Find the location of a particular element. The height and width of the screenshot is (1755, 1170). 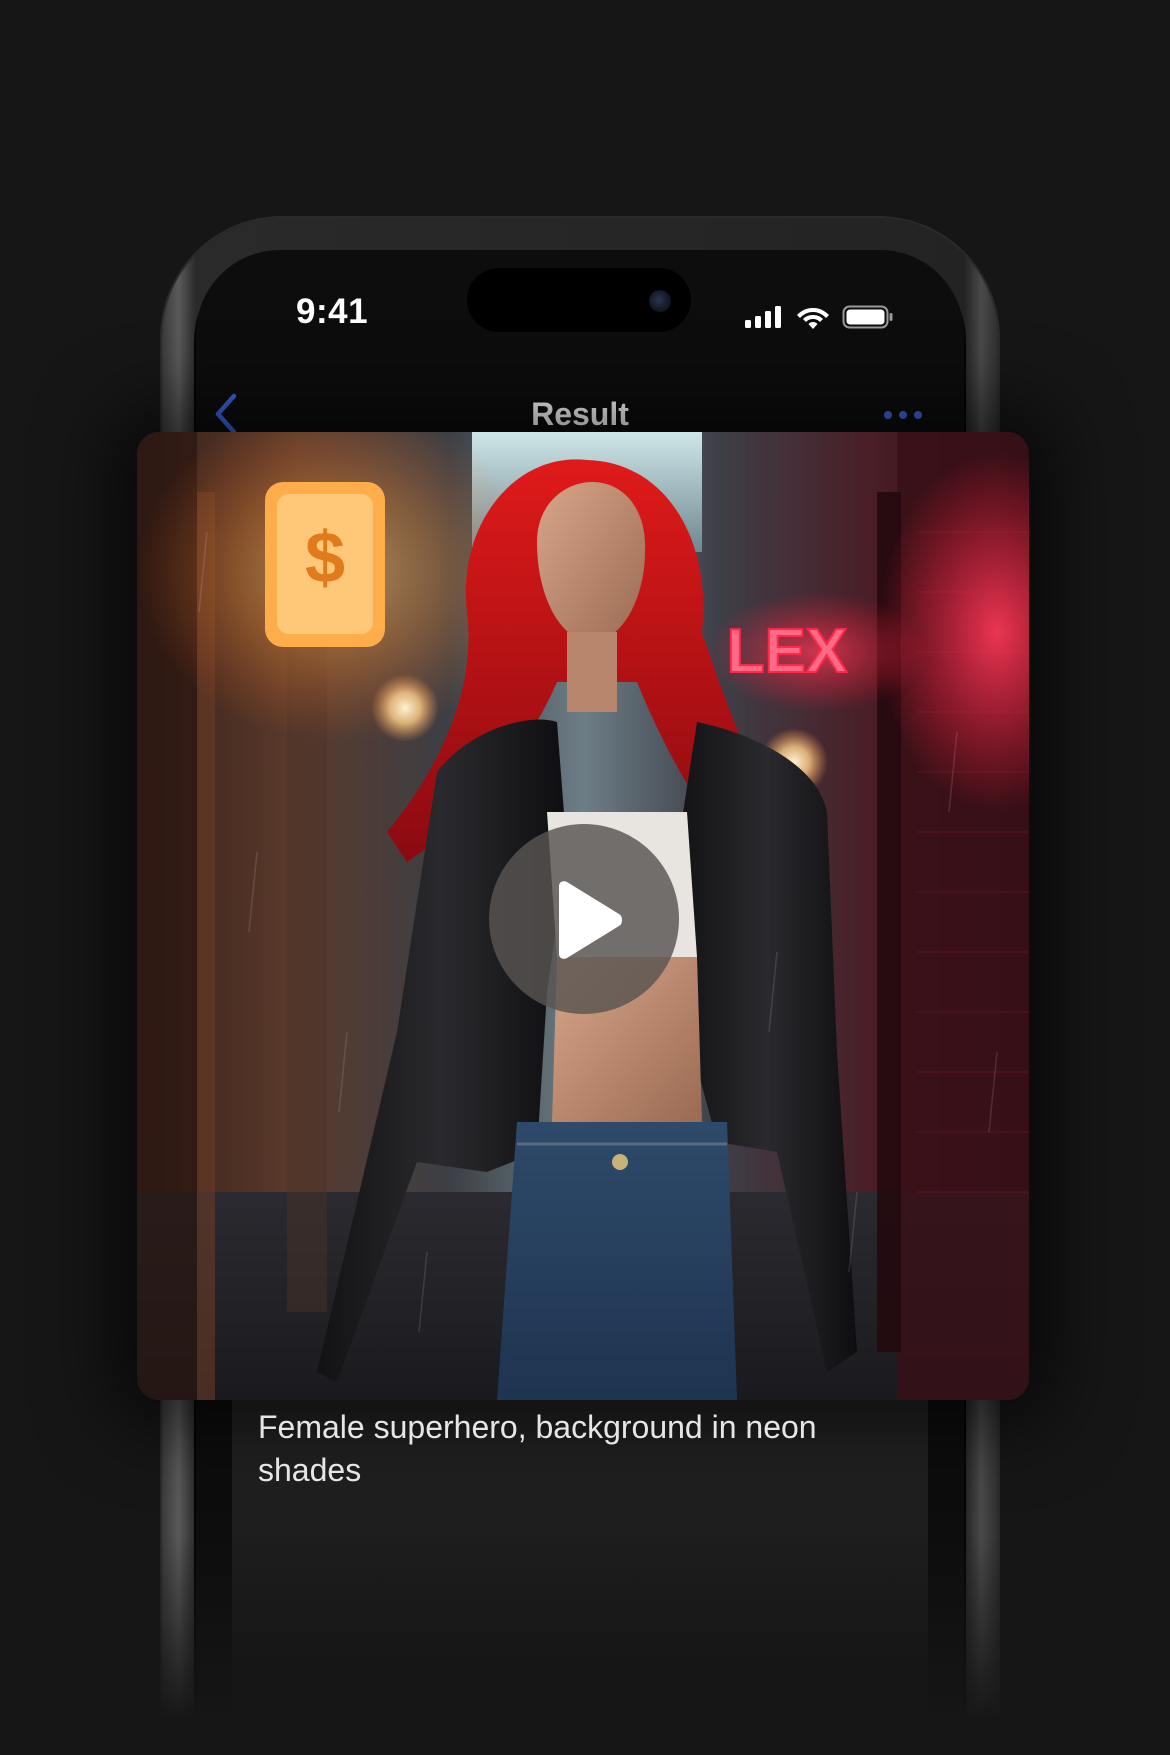

page-title: Result is located at coordinates (580, 414).